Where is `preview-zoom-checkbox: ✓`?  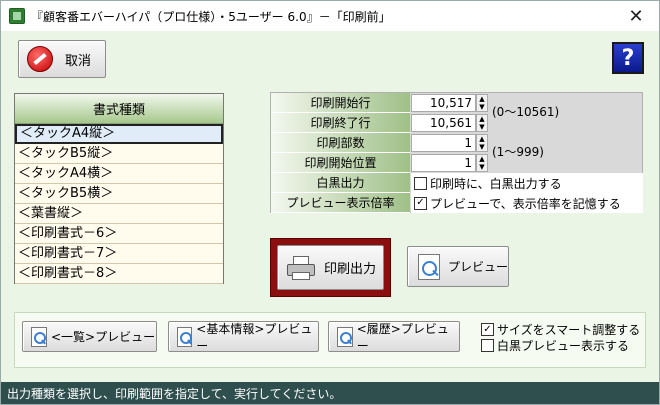 preview-zoom-checkbox: ✓ is located at coordinates (420, 203).